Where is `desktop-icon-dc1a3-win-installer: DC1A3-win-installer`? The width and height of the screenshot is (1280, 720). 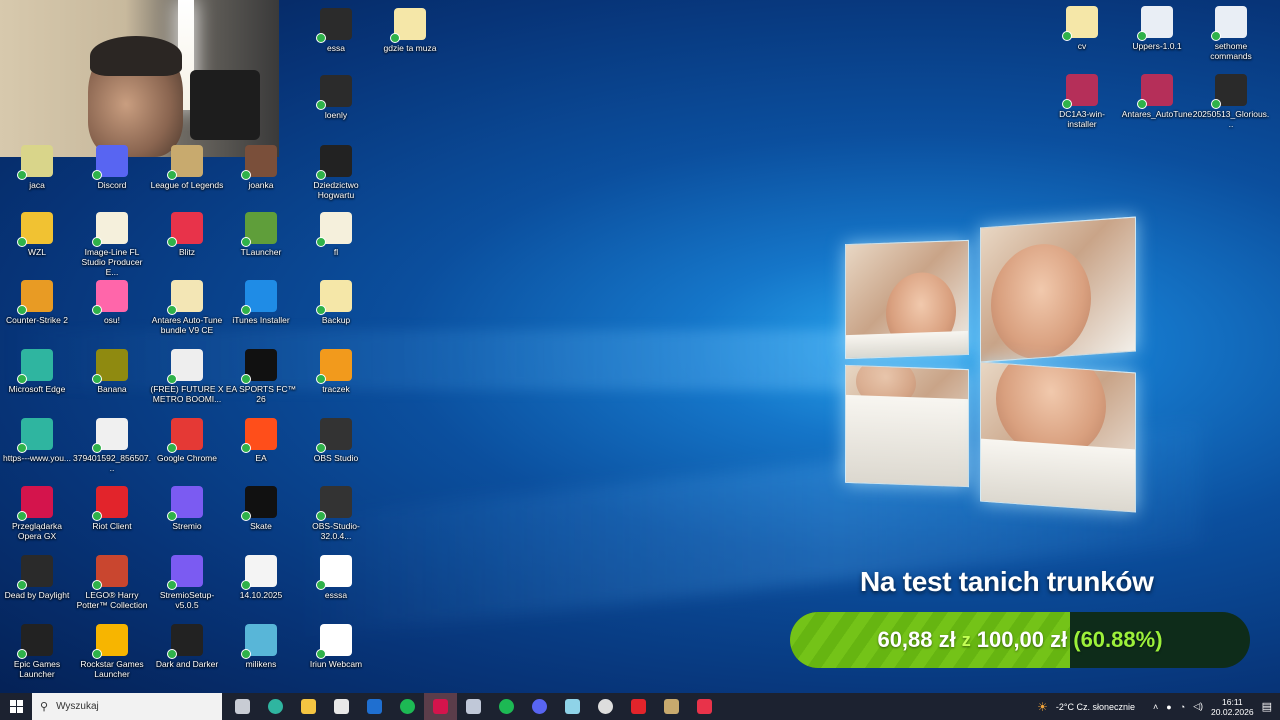 desktop-icon-dc1a3-win-installer: DC1A3-win-installer is located at coordinates (1082, 101).